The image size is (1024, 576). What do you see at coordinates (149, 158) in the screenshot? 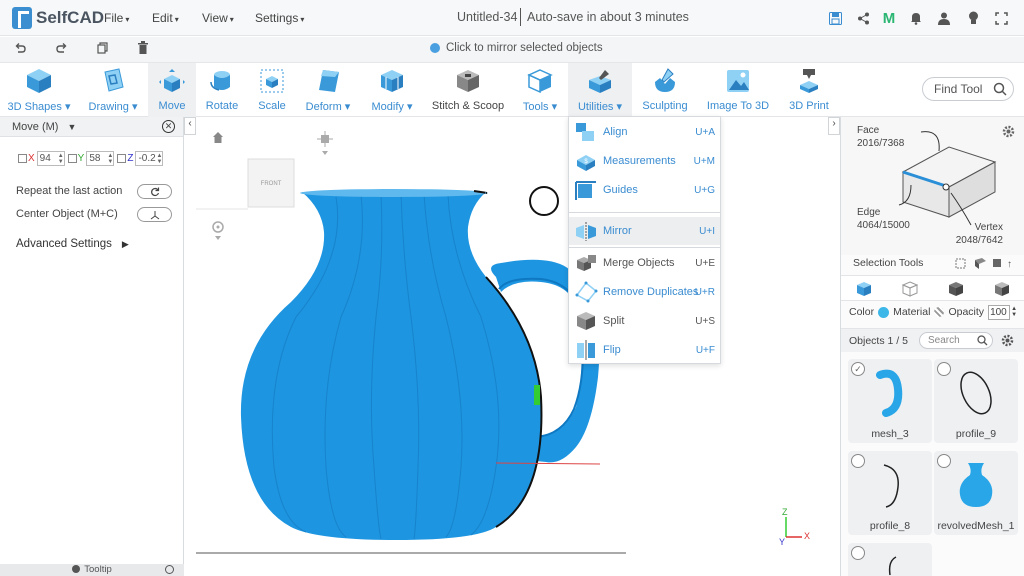
I see `z-input: -0.2 ▲ ▼` at bounding box center [149, 158].